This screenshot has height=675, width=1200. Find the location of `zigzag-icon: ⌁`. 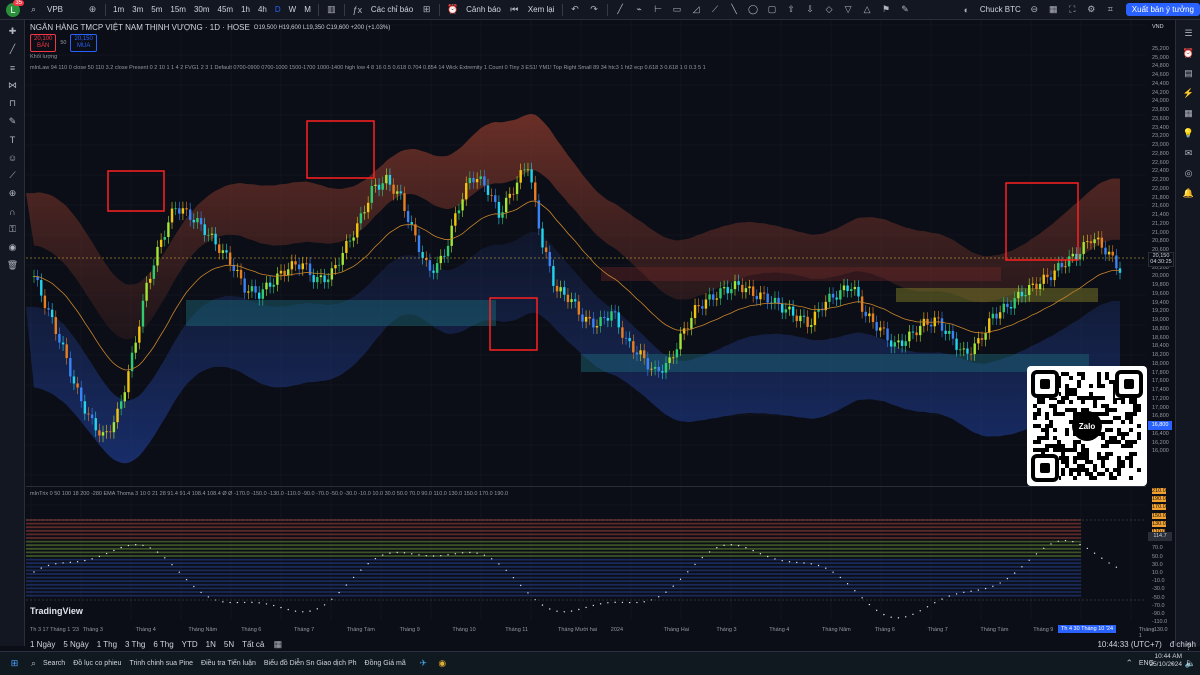

zigzag-icon: ⌁ is located at coordinates (639, 9).